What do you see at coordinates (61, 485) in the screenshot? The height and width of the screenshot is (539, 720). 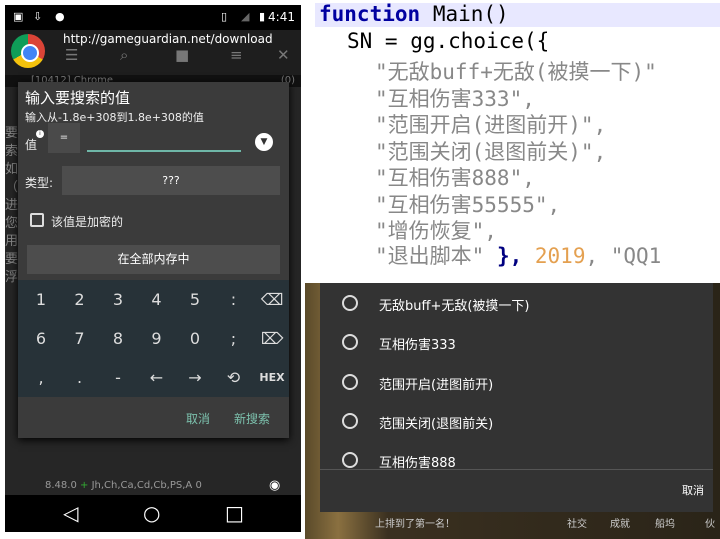 I see `version: 8.48.0` at bounding box center [61, 485].